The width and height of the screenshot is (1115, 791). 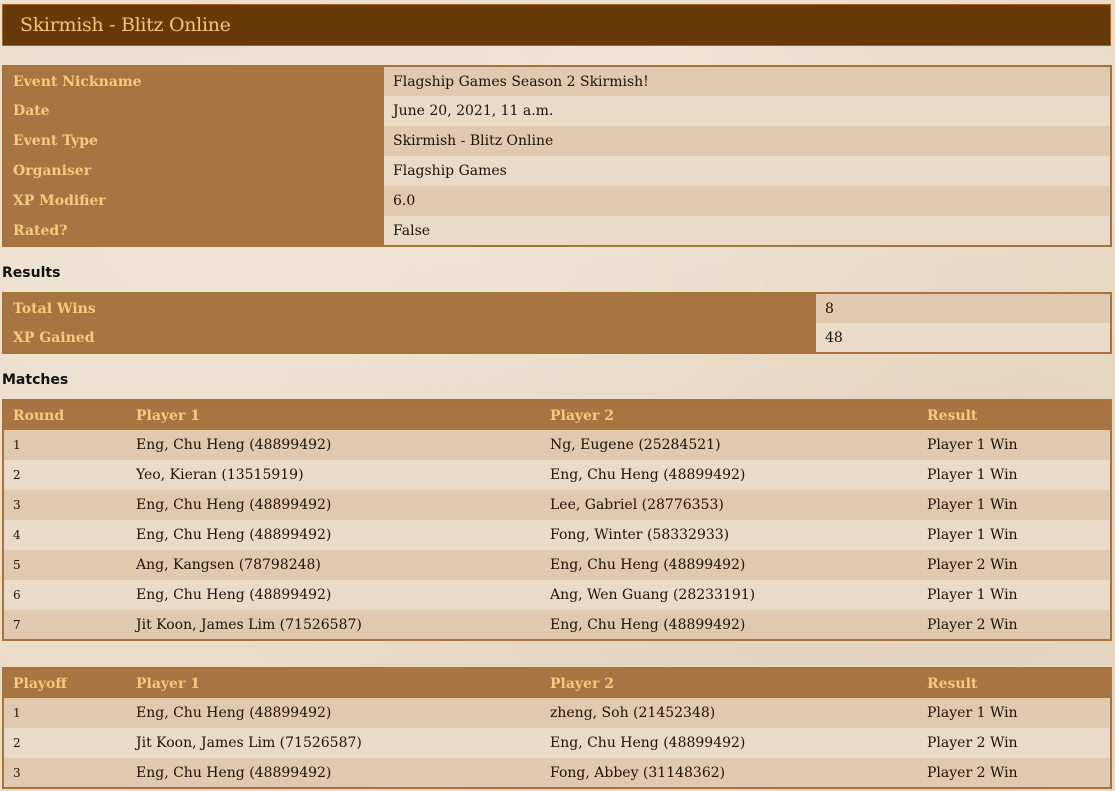 What do you see at coordinates (125, 25) in the screenshot?
I see `page-title: Skirmish - Blitz Online` at bounding box center [125, 25].